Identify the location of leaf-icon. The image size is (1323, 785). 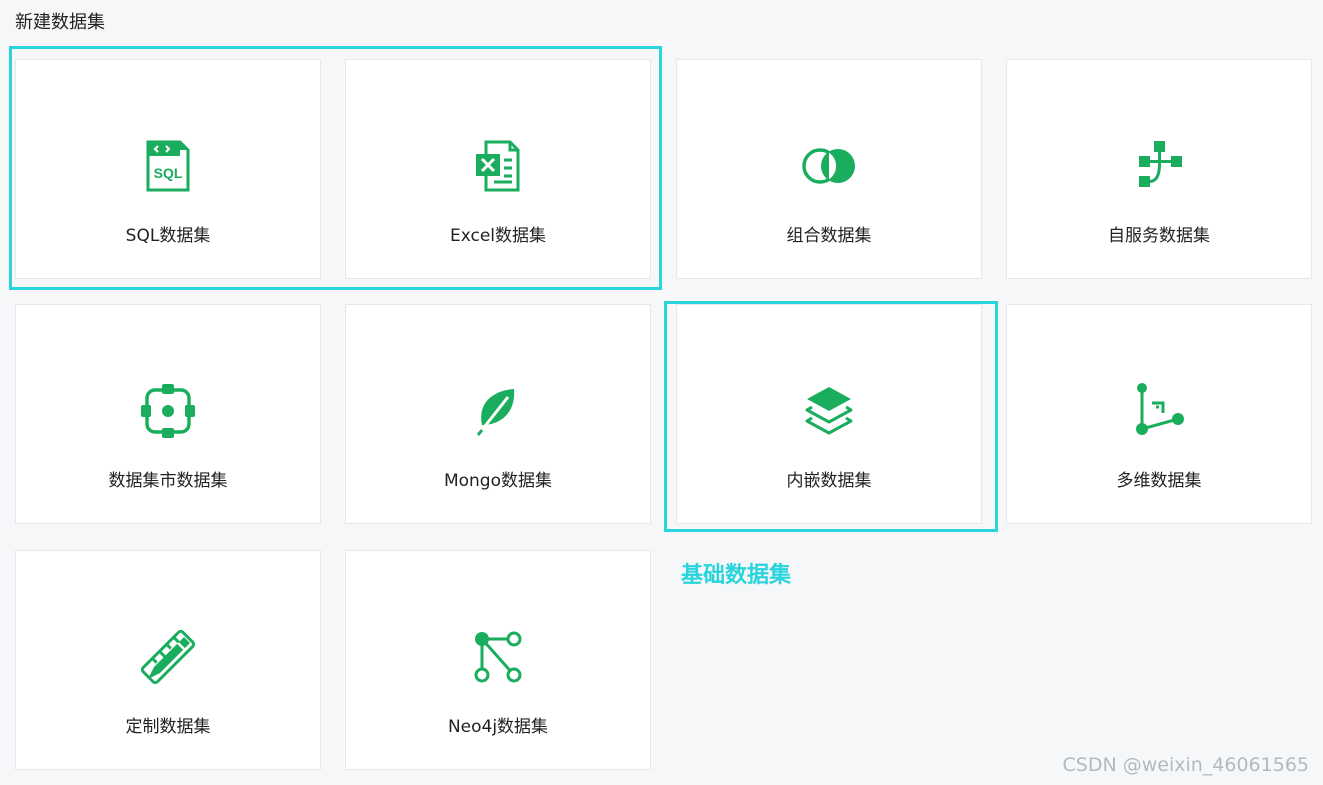
(498, 411).